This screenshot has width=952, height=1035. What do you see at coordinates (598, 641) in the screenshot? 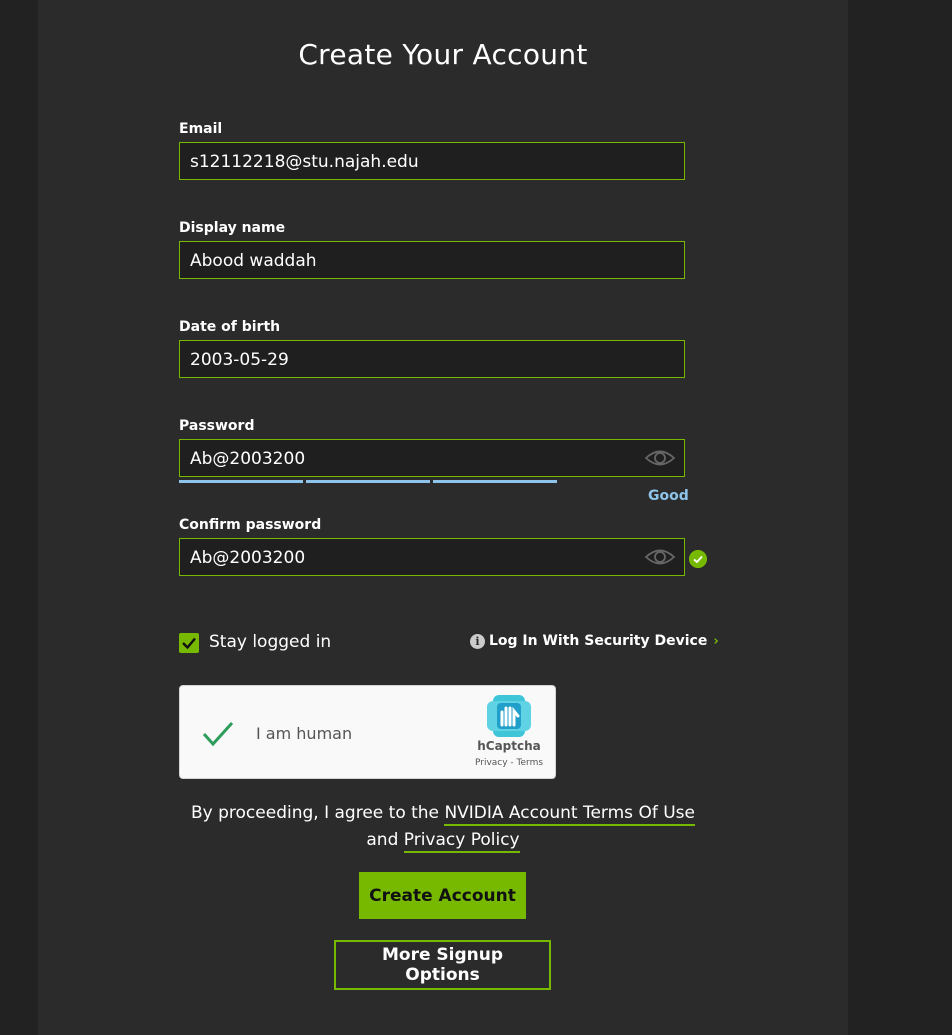
I see `security-device-label: Log In With Security Device` at bounding box center [598, 641].